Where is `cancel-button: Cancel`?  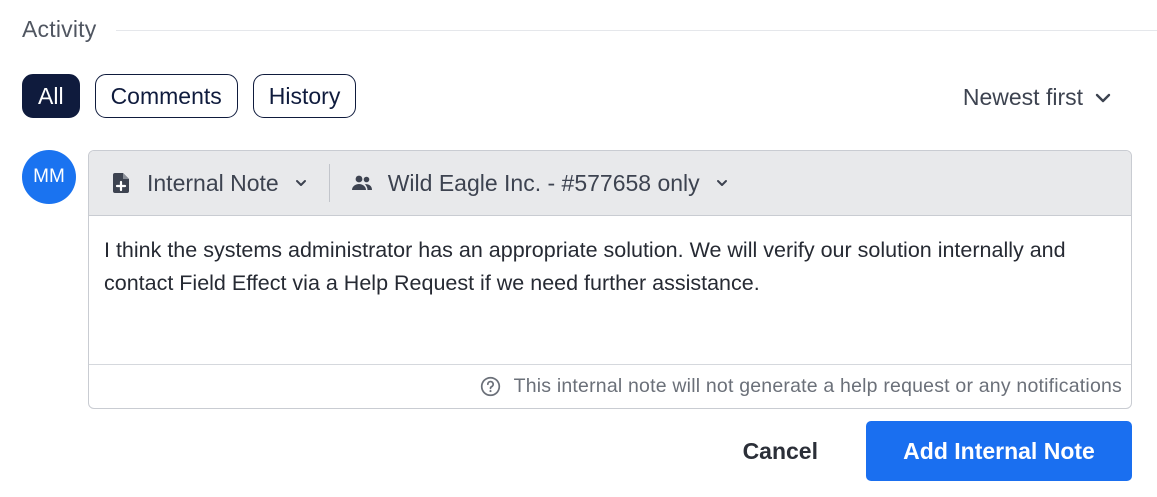 cancel-button: Cancel is located at coordinates (780, 451).